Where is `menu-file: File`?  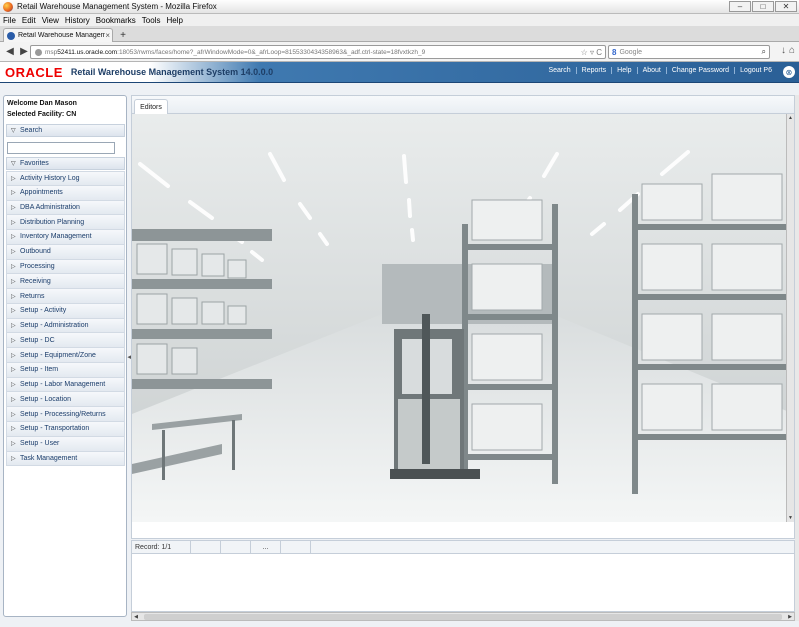 menu-file: File is located at coordinates (9, 20).